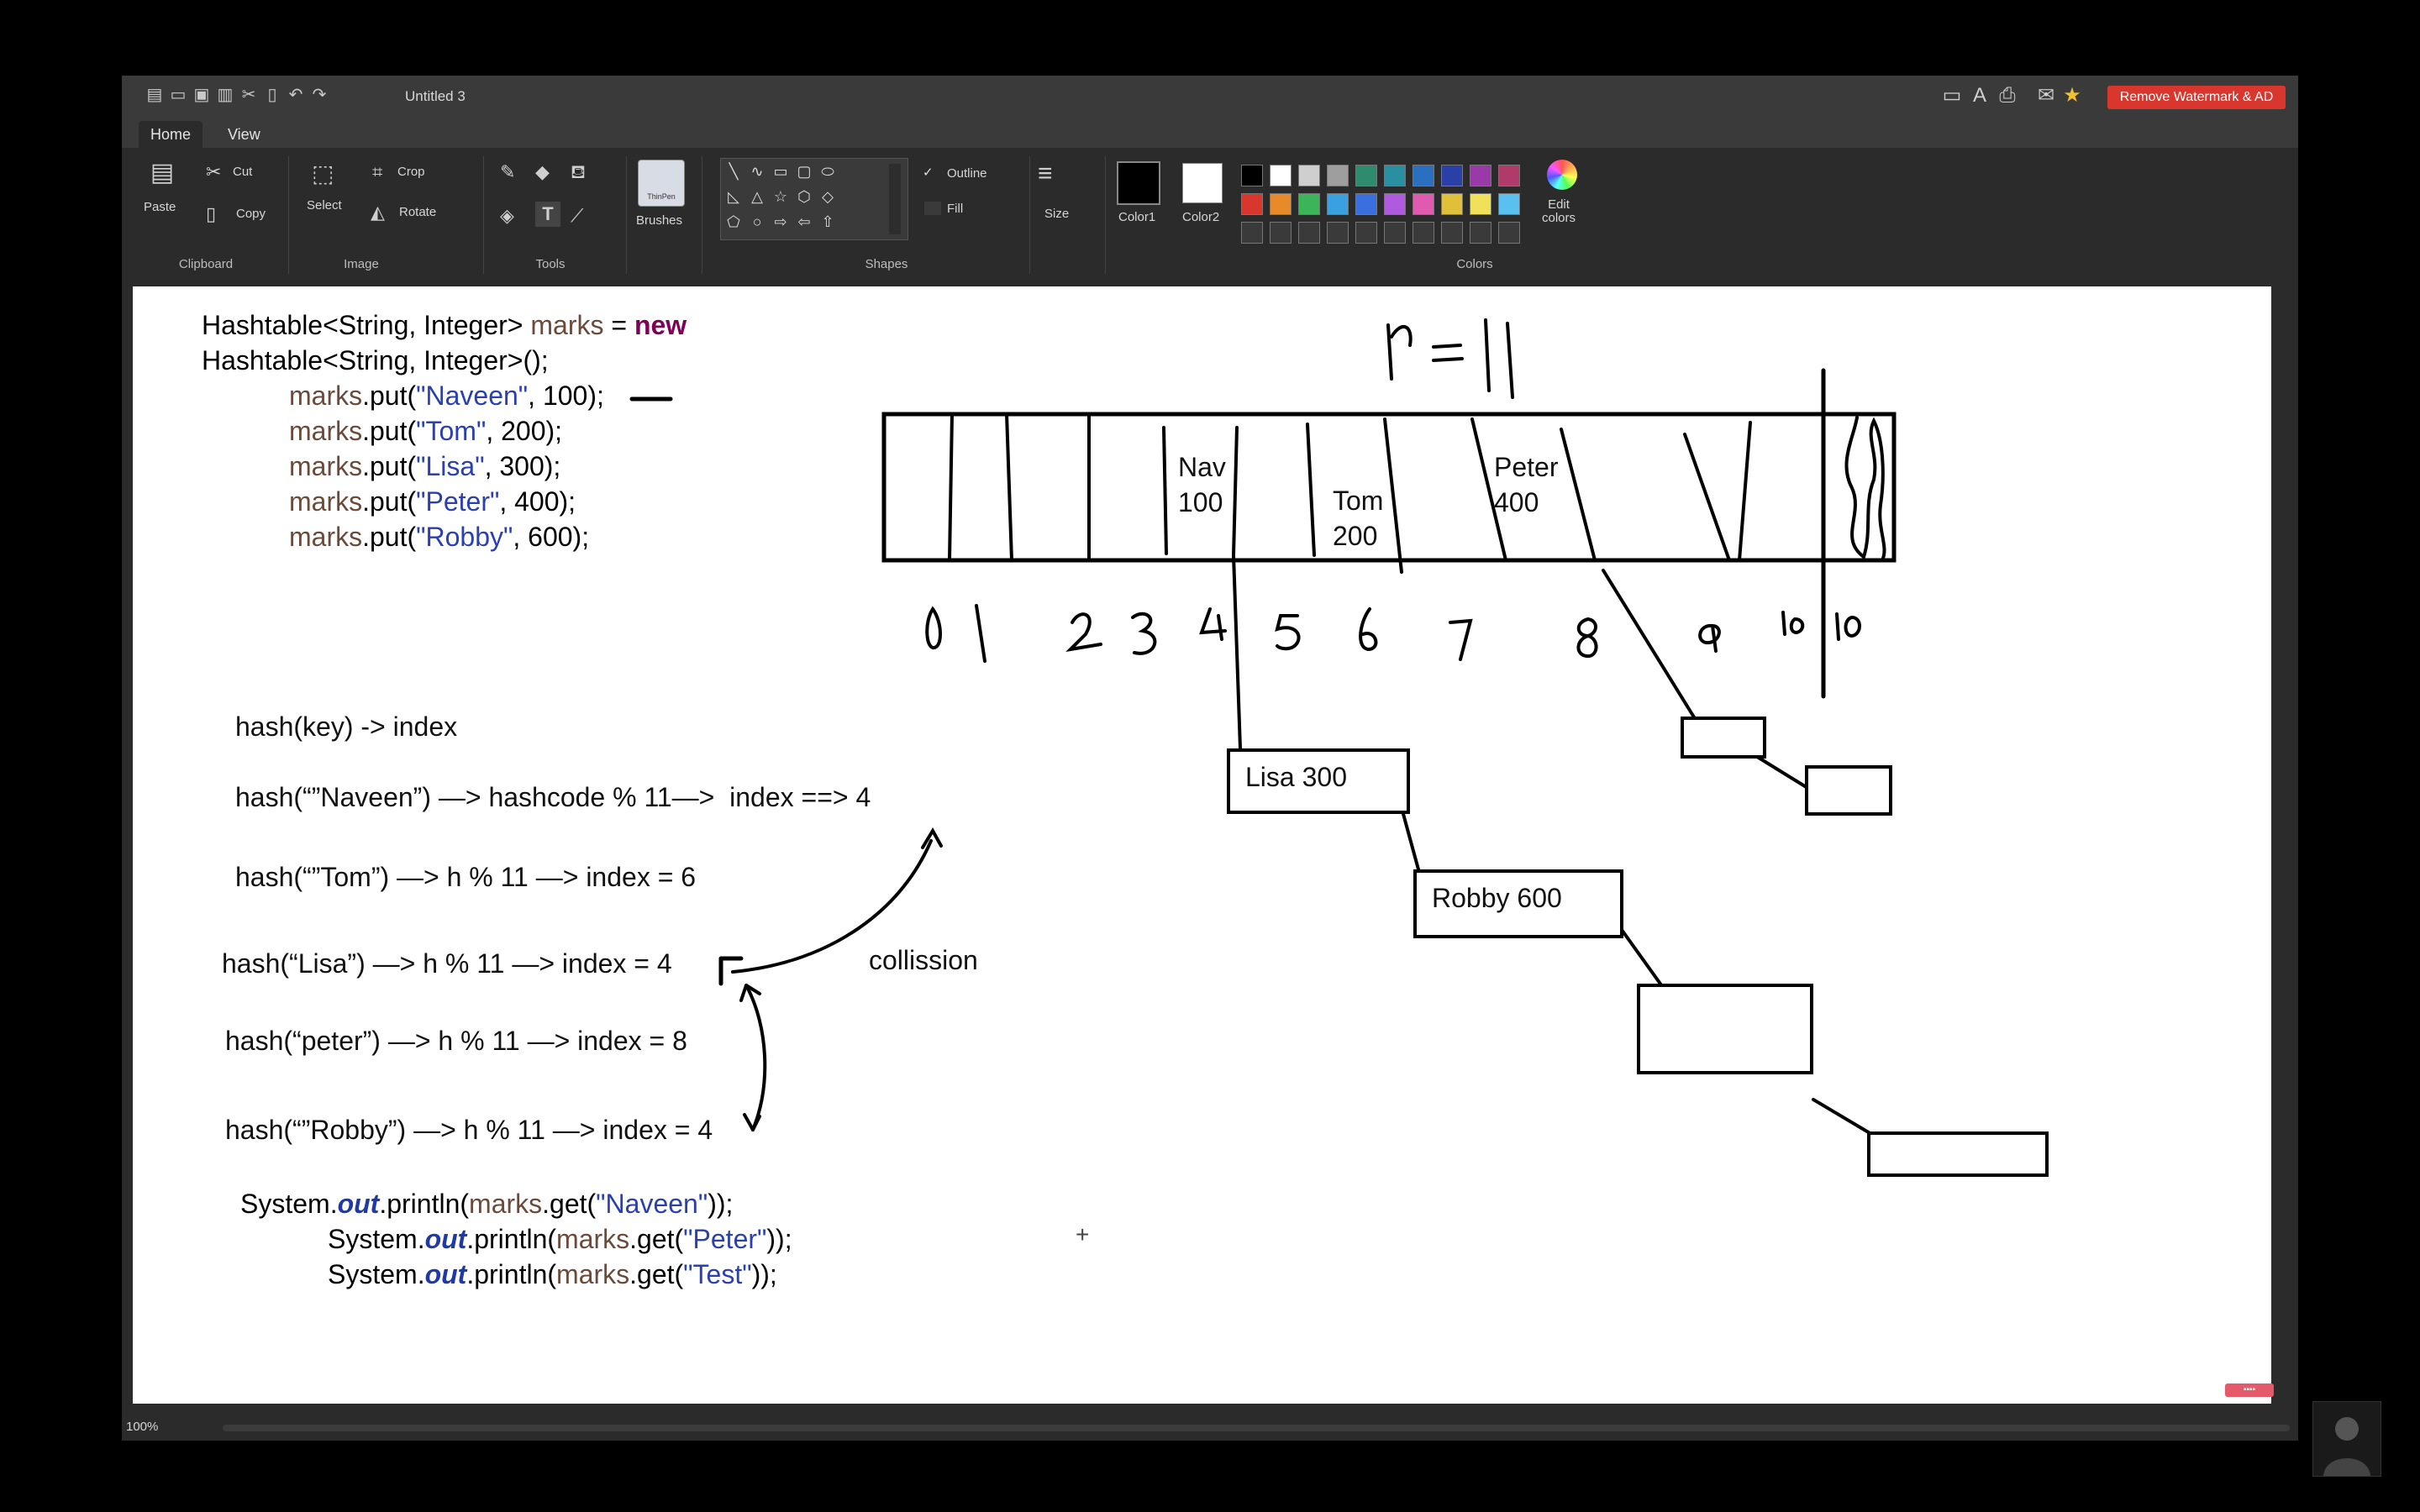 Image resolution: width=2420 pixels, height=1512 pixels. What do you see at coordinates (828, 171) in the screenshot?
I see `ellipse-shape-icon: ⬭` at bounding box center [828, 171].